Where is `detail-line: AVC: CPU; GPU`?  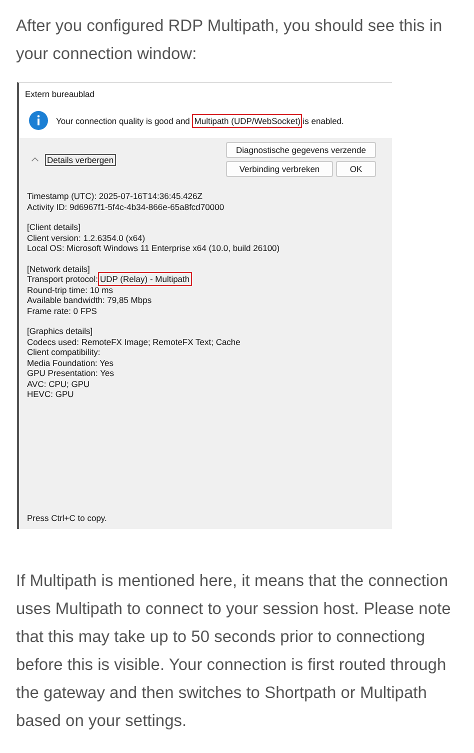 detail-line: AVC: CPU; GPU is located at coordinates (59, 383).